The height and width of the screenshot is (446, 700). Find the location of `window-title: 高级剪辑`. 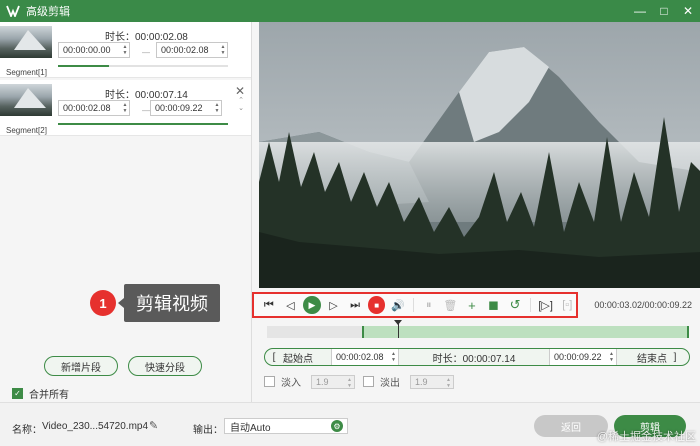

window-title: 高级剪辑 is located at coordinates (48, 12).